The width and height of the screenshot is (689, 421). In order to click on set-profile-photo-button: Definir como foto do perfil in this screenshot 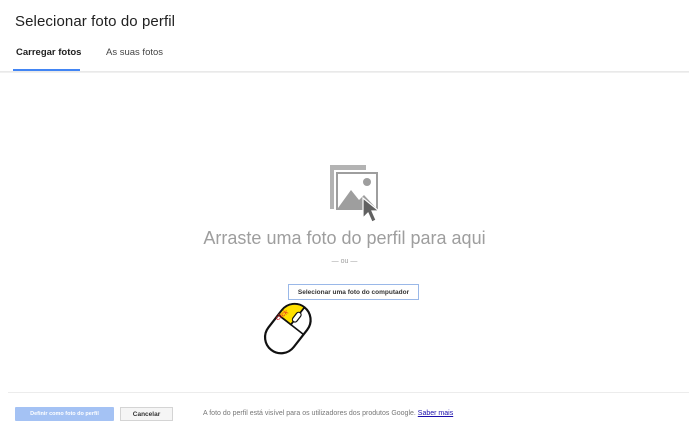, I will do `click(64, 414)`.